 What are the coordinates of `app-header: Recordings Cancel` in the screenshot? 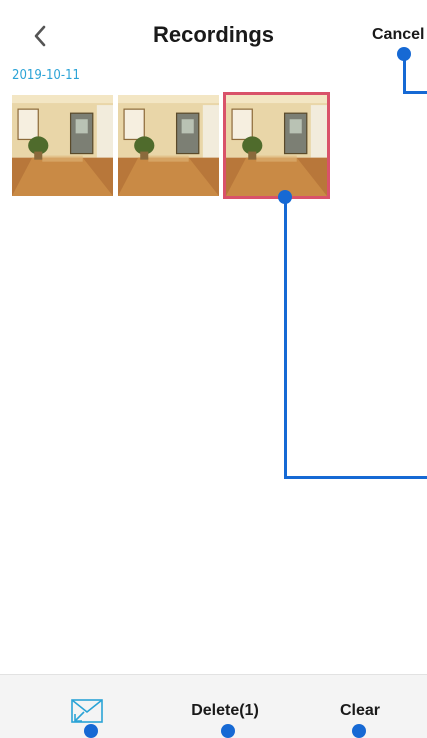 It's located at (213, 31).